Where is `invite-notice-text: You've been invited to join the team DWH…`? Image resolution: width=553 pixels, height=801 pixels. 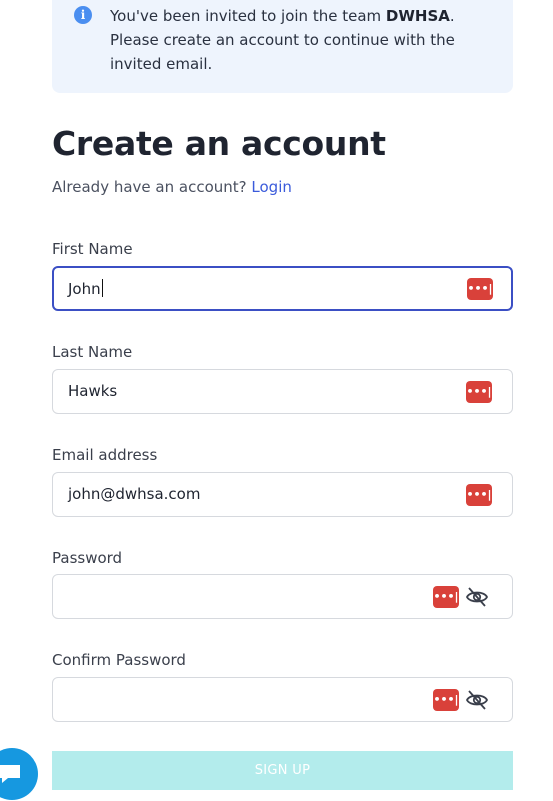
invite-notice-text: You've been invited to join the team DWH… is located at coordinates (306, 40).